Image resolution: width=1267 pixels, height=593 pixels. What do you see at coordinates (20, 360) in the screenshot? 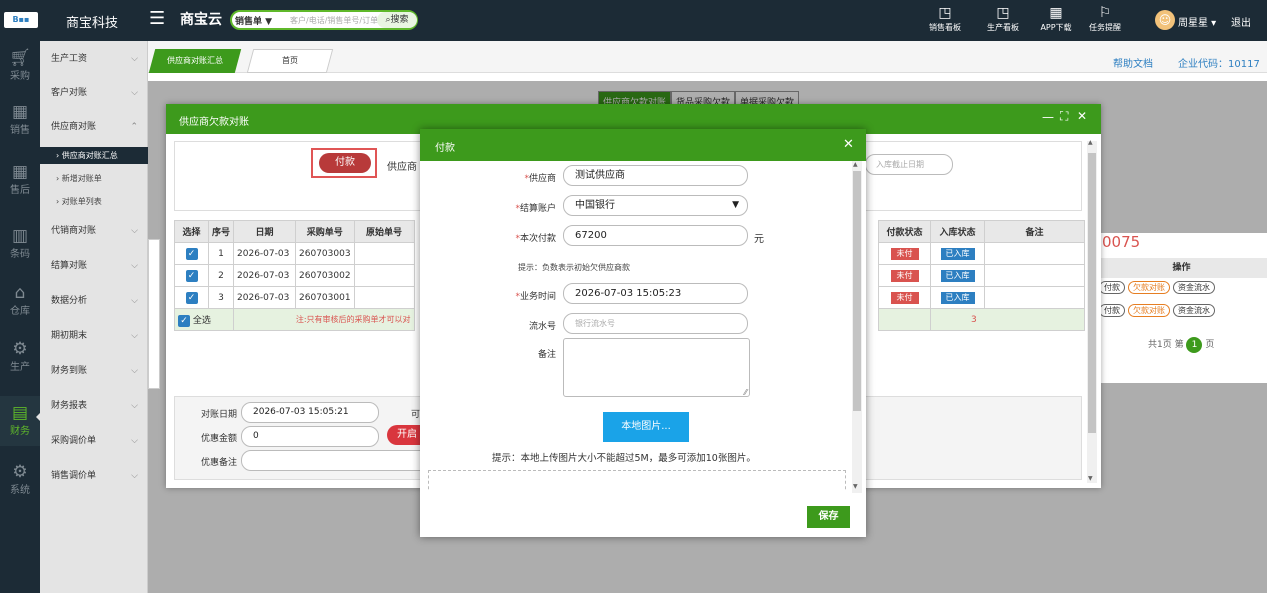
I see `nav-production: ⚙ 生产` at bounding box center [20, 360].